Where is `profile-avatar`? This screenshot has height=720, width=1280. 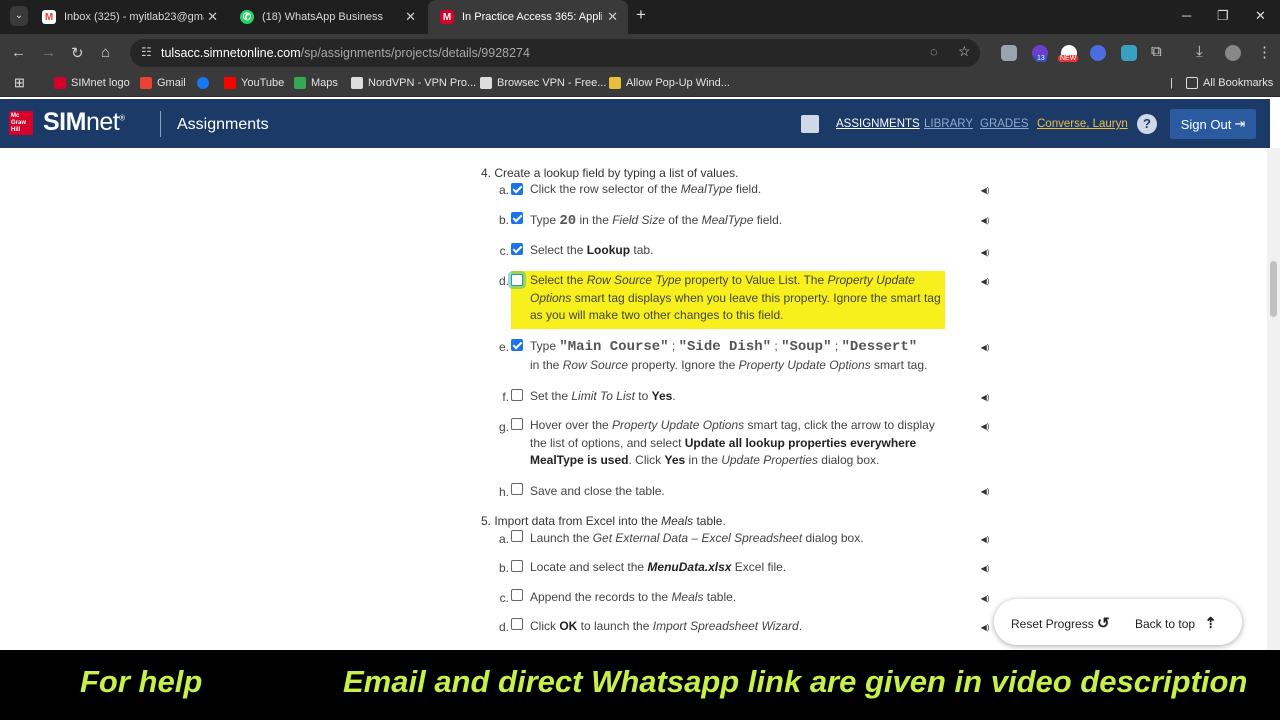
profile-avatar is located at coordinates (1233, 53).